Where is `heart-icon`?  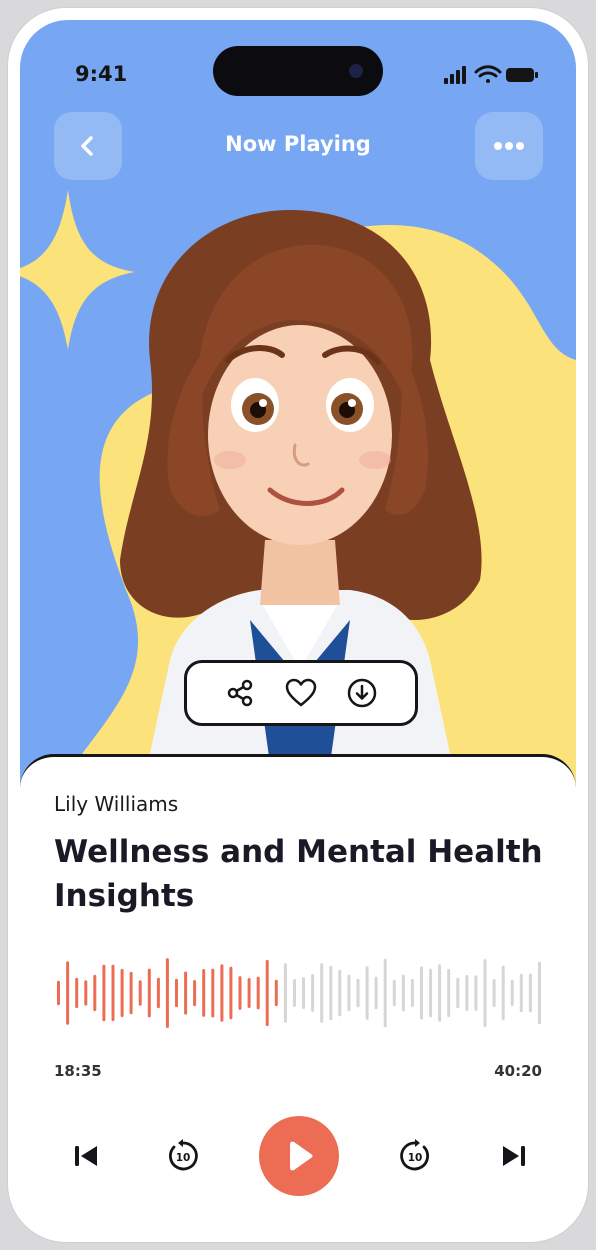 heart-icon is located at coordinates (301, 692).